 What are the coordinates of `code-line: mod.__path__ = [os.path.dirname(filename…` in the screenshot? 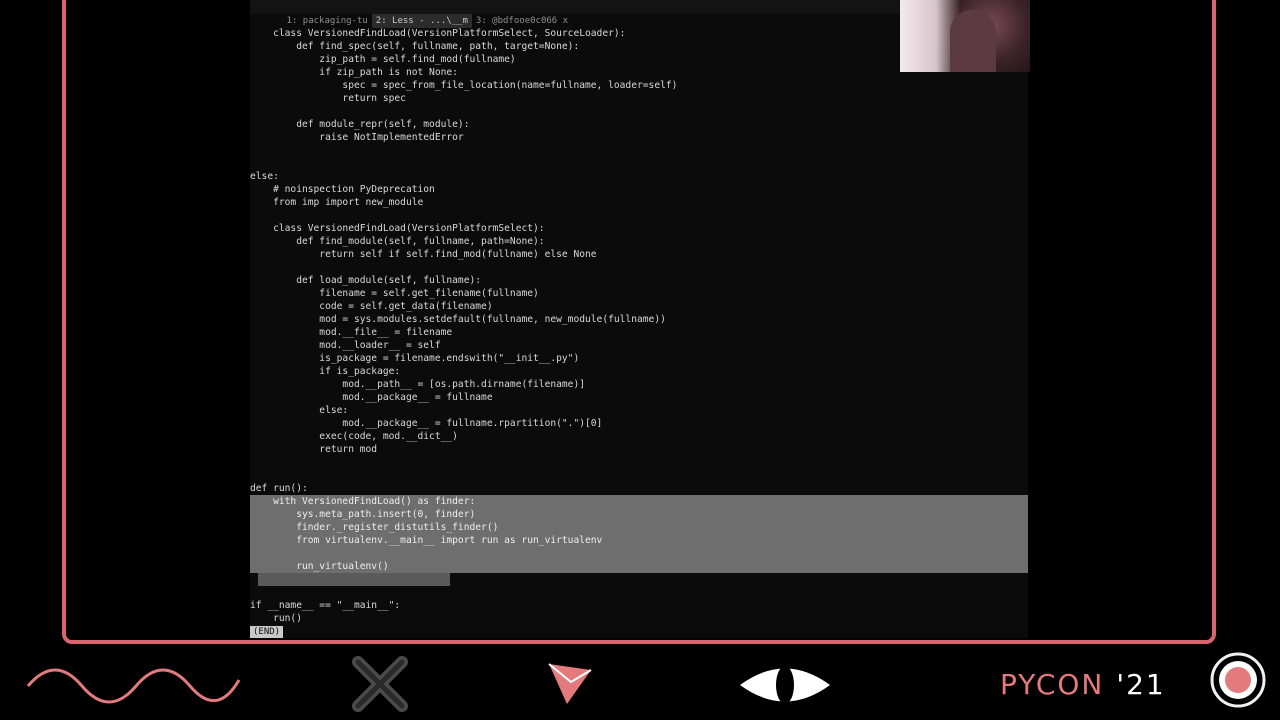 It's located at (418, 384).